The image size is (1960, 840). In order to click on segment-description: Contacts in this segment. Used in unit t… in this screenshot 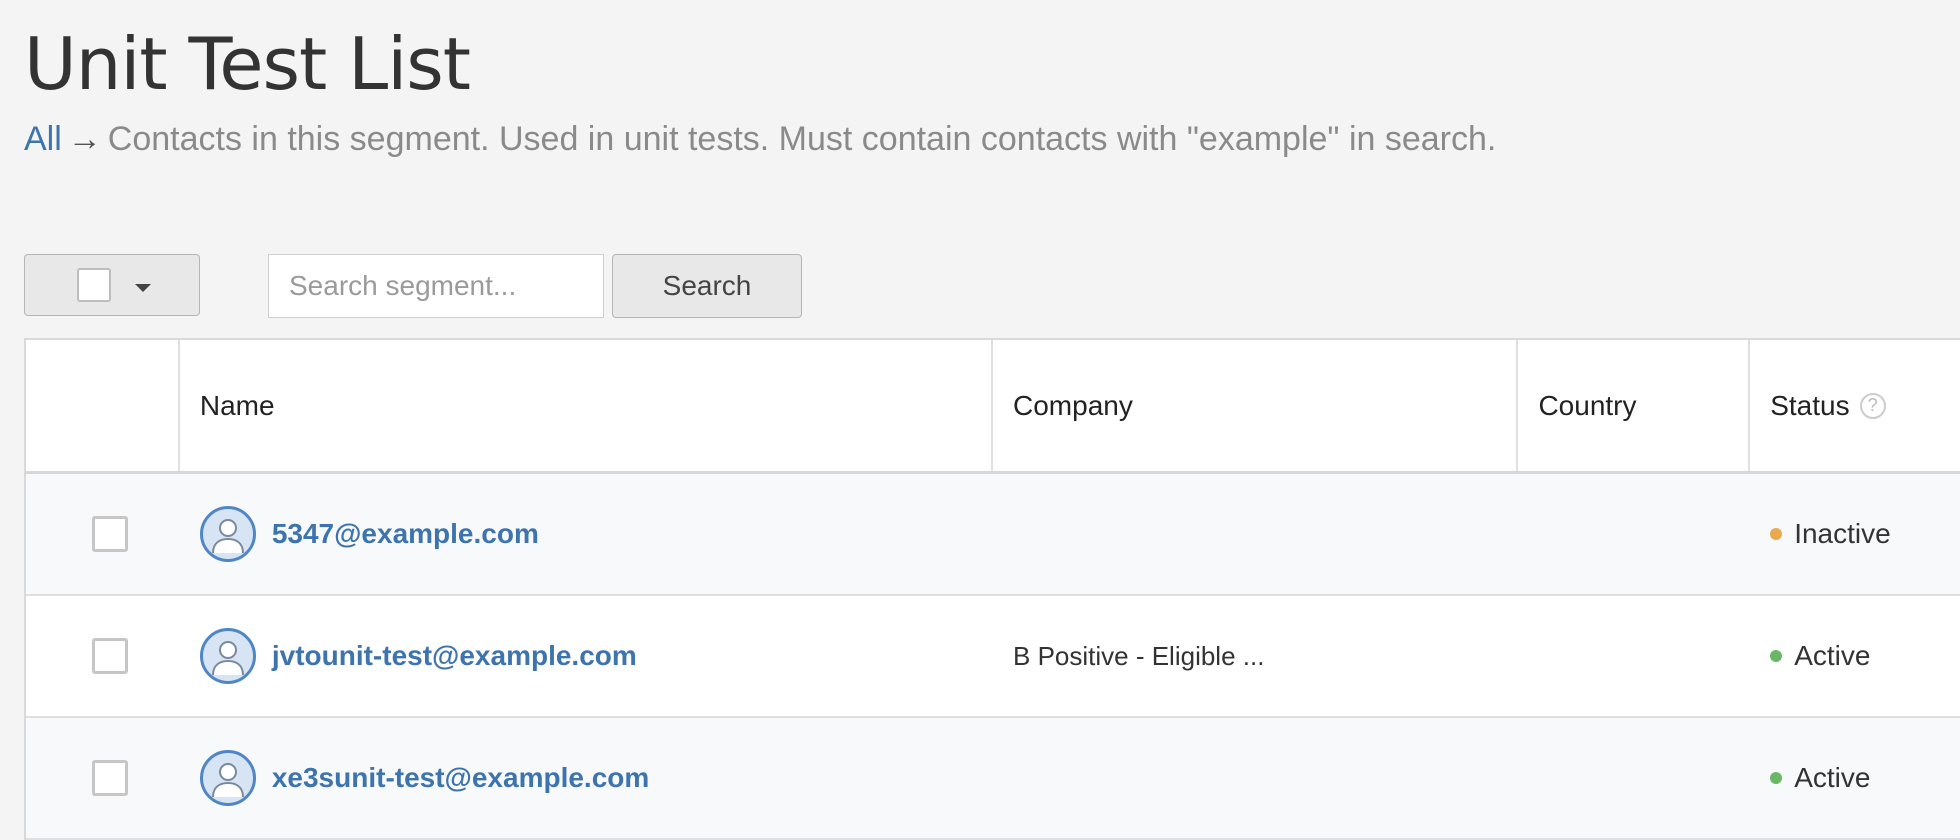, I will do `click(802, 139)`.